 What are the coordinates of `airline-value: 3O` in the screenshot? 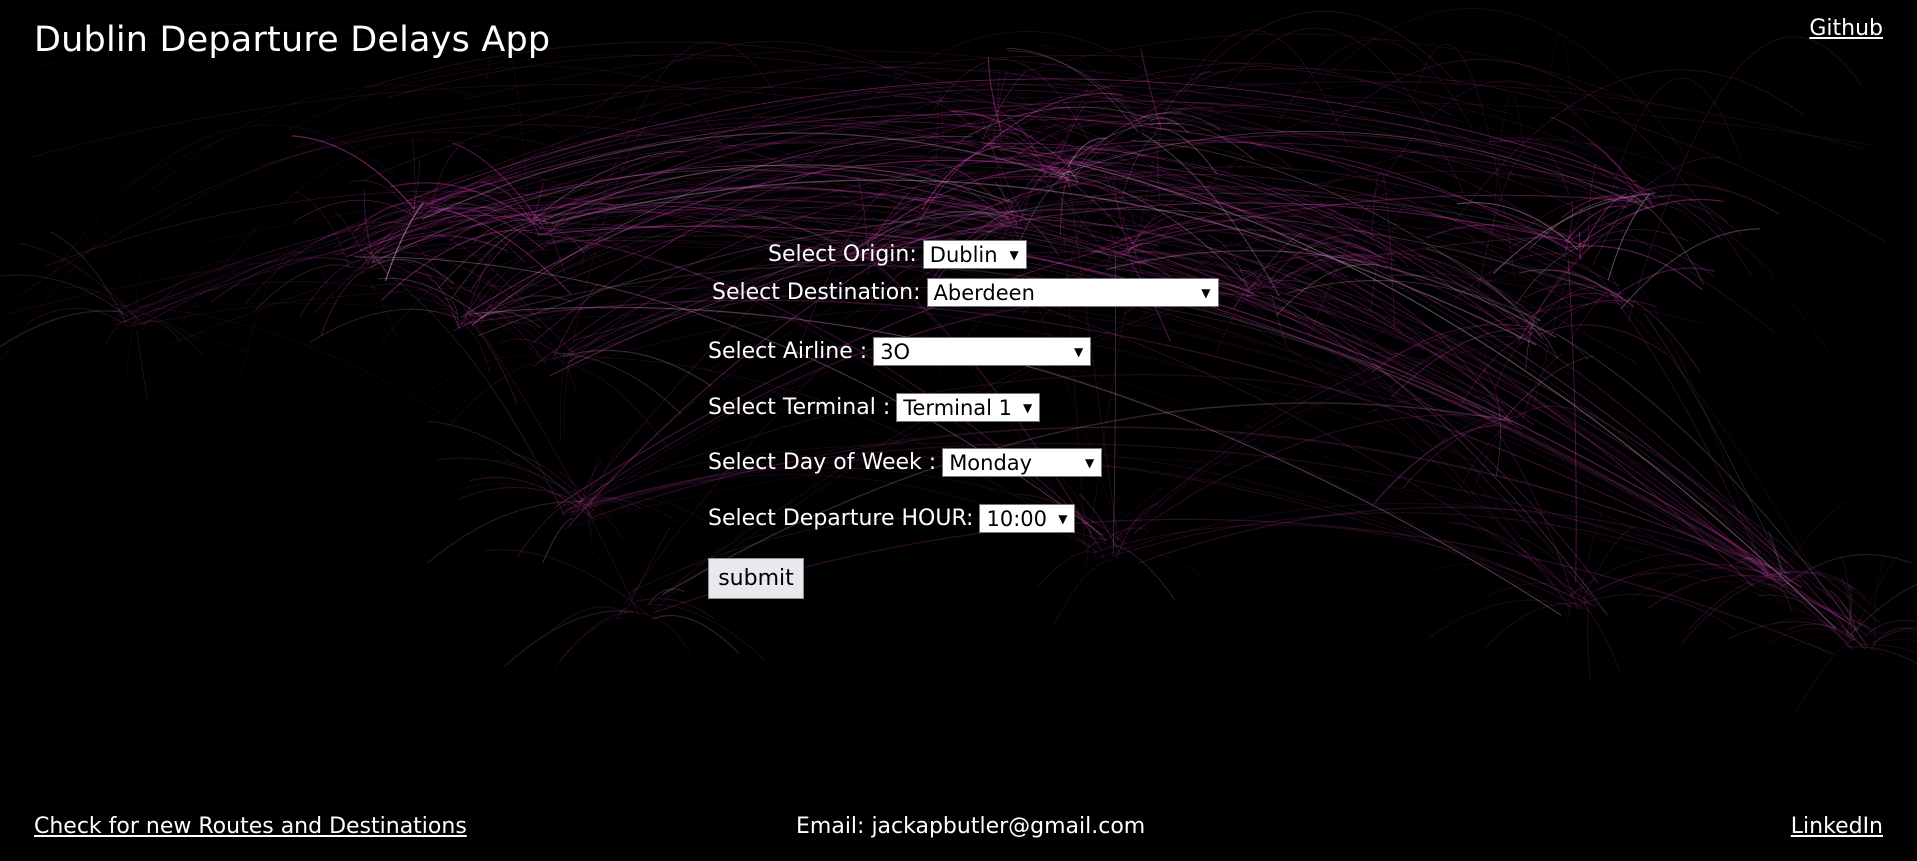 It's located at (895, 351).